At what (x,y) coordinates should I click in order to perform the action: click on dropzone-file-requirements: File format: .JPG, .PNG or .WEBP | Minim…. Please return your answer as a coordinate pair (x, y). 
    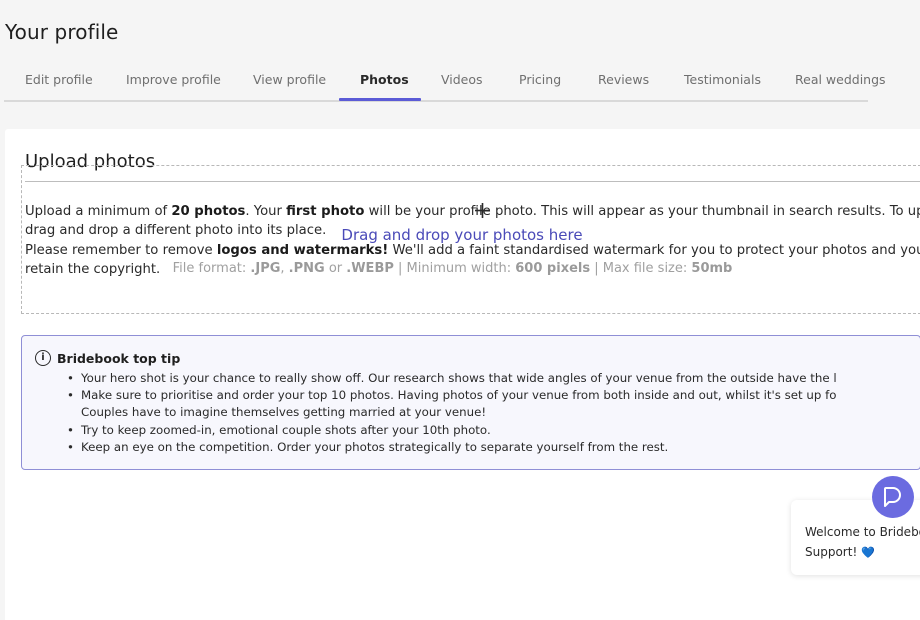
    Looking at the image, I should click on (452, 268).